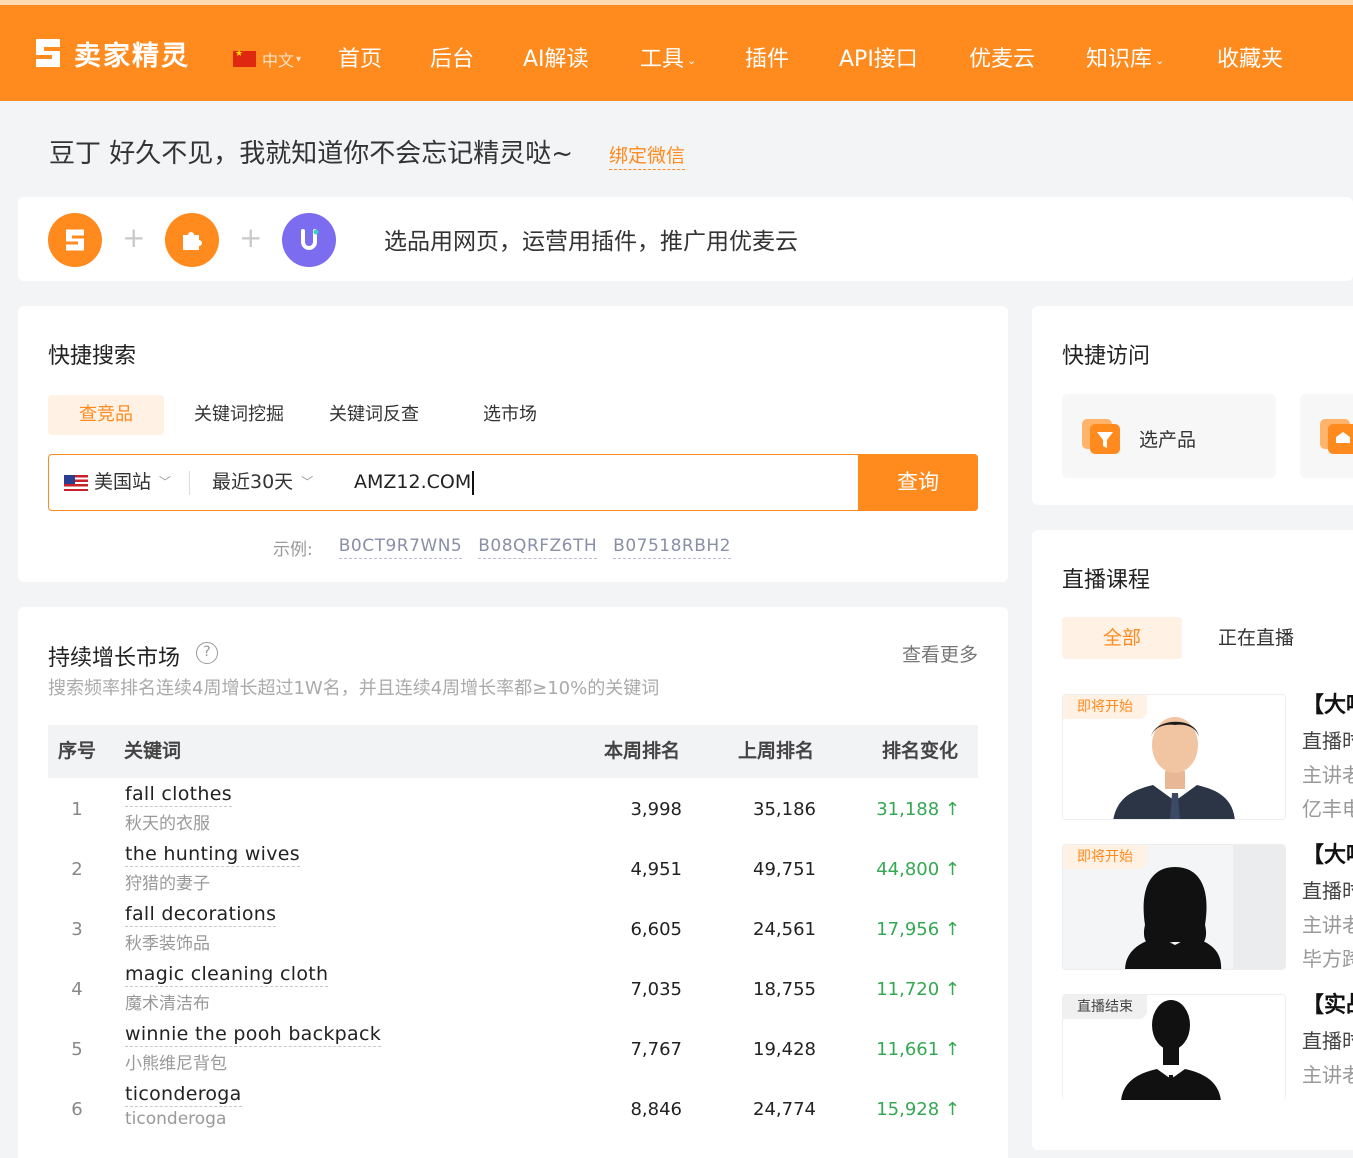  What do you see at coordinates (918, 989) in the screenshot?
I see `rank-change: 11,720 ↑` at bounding box center [918, 989].